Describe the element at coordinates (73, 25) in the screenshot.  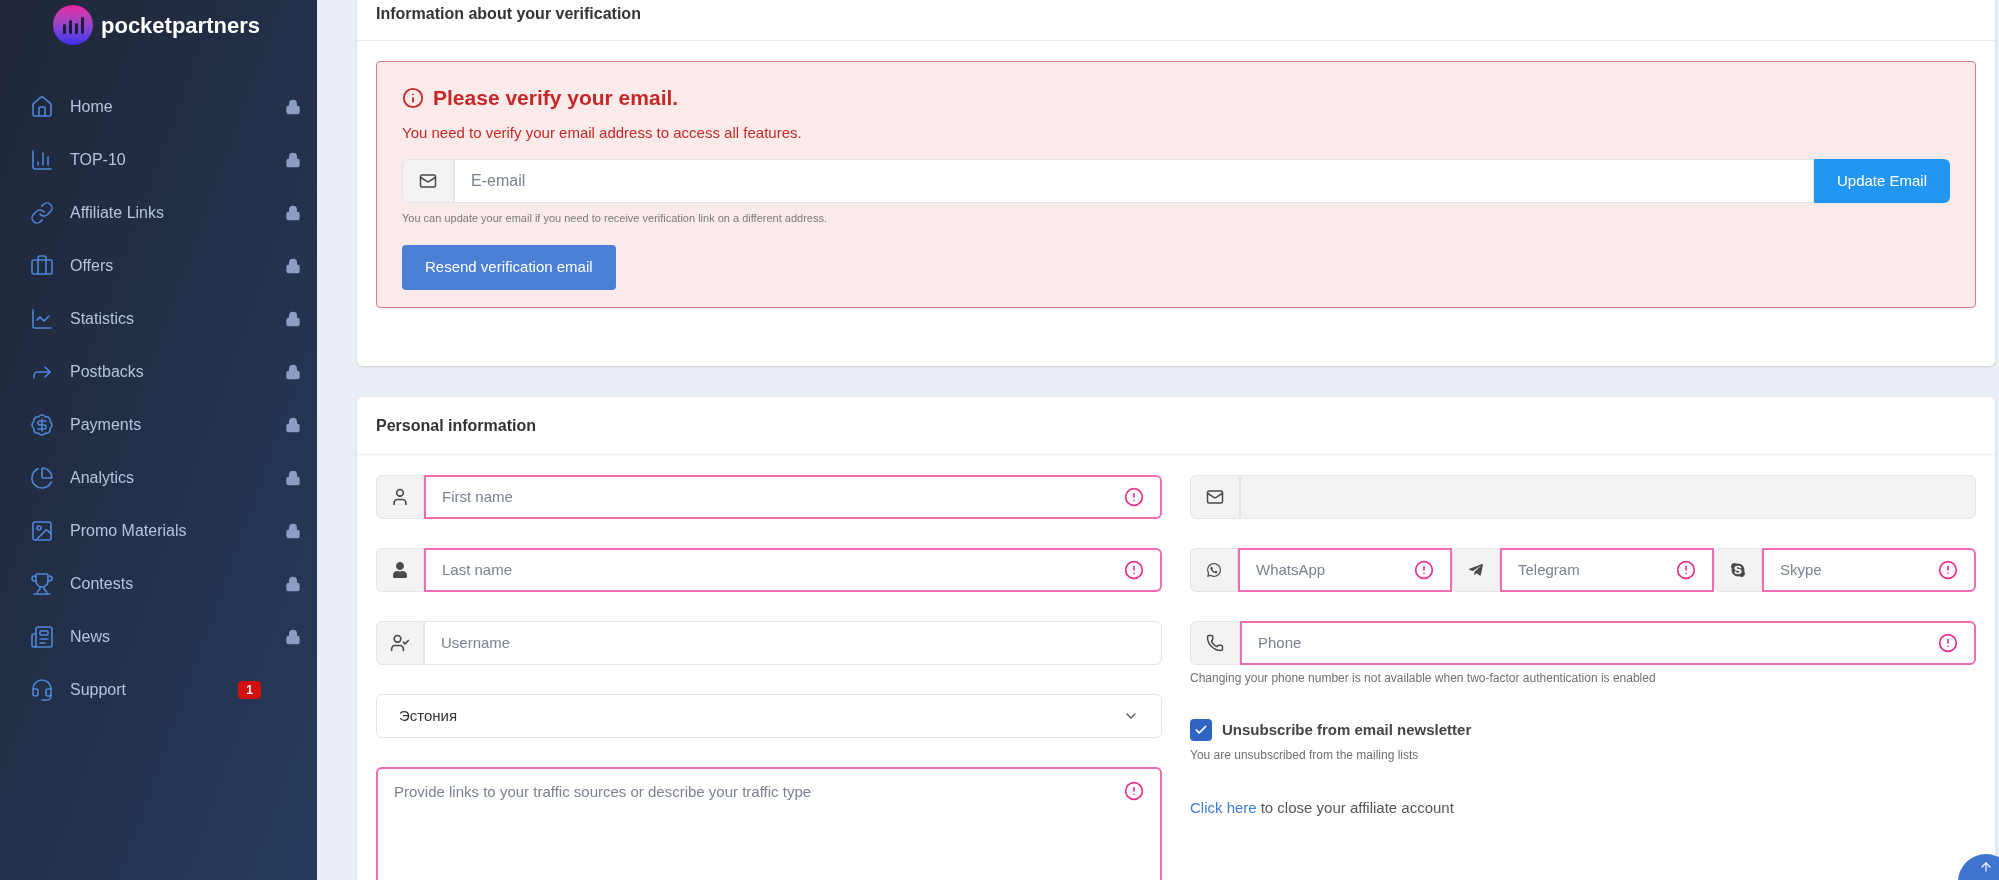
I see `logo-icon` at that location.